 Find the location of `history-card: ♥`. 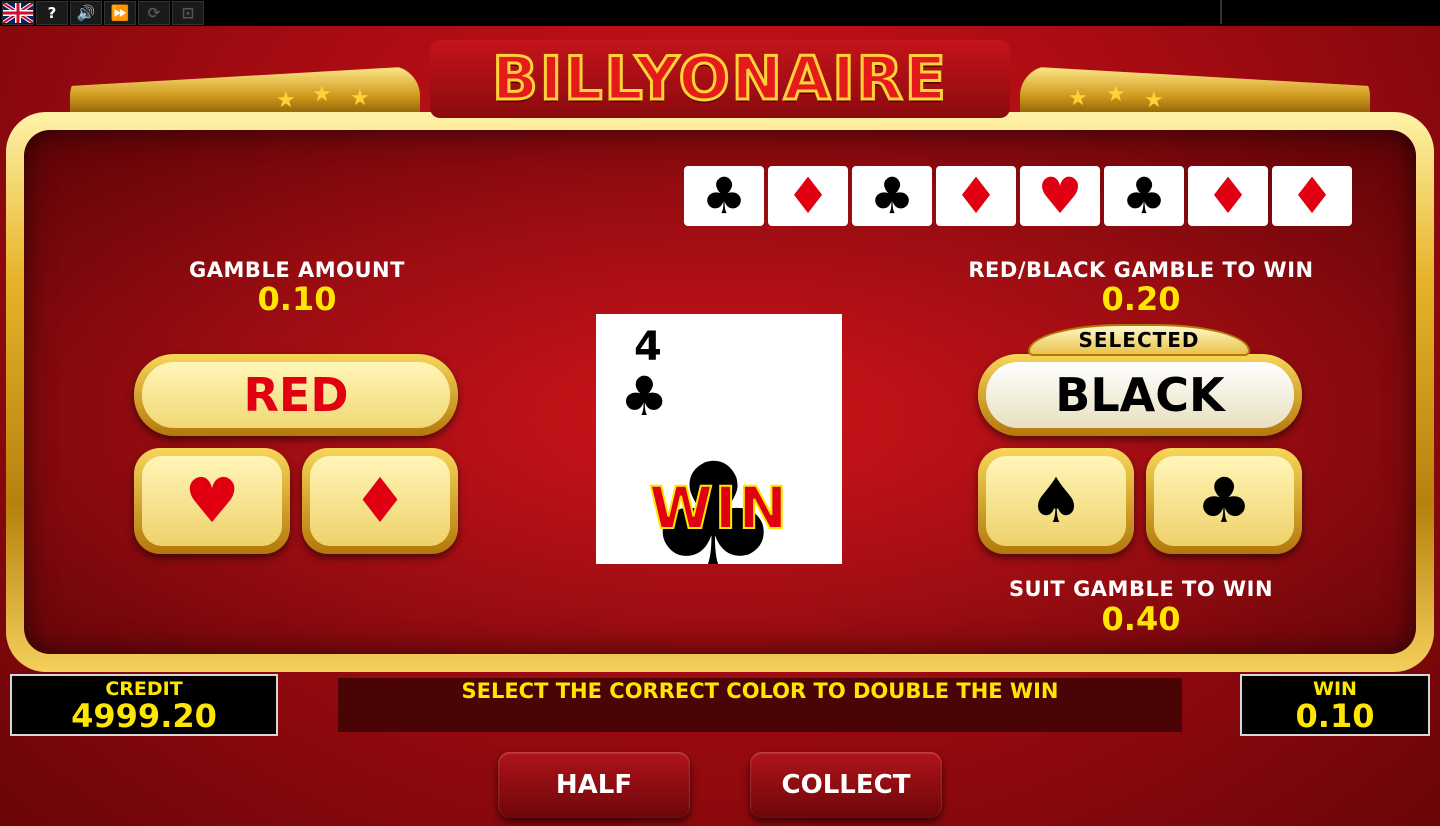

history-card: ♥ is located at coordinates (1060, 196).